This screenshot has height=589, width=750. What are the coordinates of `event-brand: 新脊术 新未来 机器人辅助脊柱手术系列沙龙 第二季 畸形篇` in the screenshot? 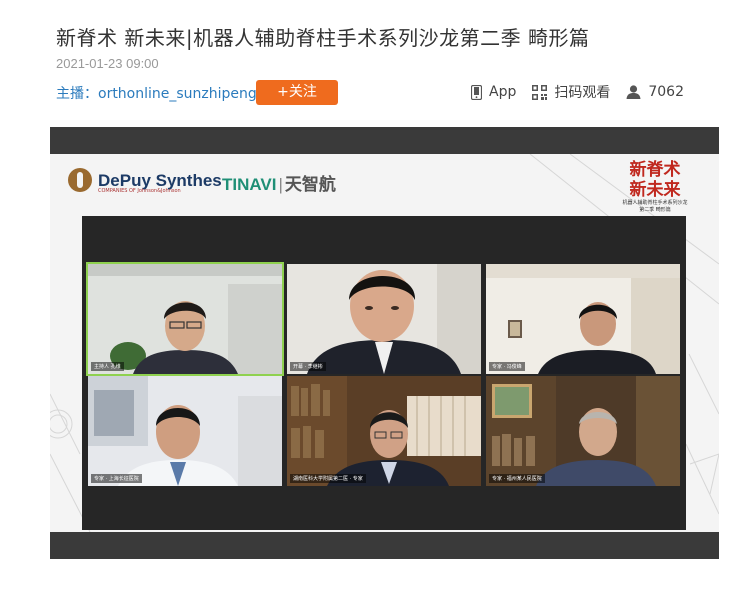 It's located at (655, 187).